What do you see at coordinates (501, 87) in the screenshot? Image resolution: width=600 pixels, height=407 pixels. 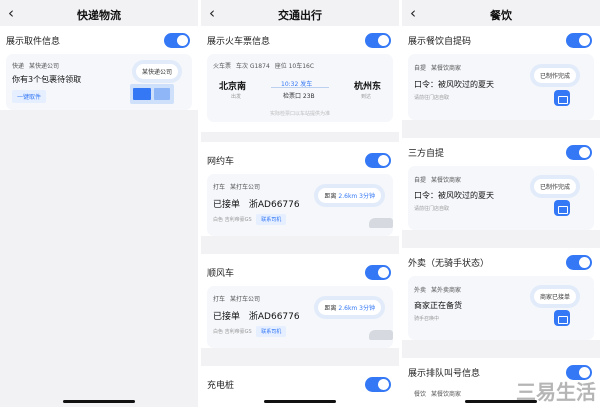 I see `pickup-card: 自提 某餐饮商家 口令：被风吹过的夏天 请前往门店自取 已制作完成` at bounding box center [501, 87].